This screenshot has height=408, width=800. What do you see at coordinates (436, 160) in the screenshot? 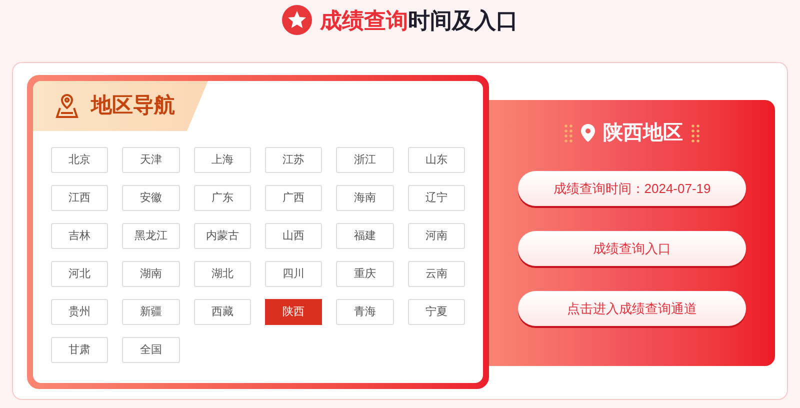
I see `region-button: 山东` at bounding box center [436, 160].